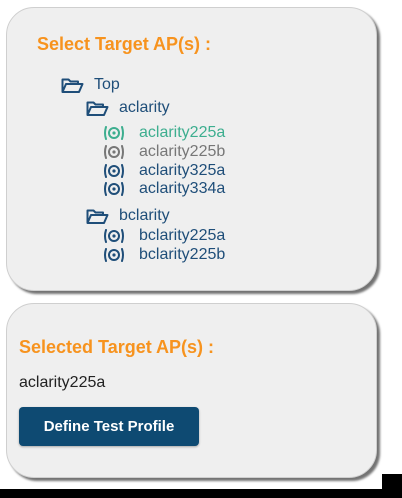 This screenshot has width=402, height=498. I want to click on ap-label: aclarity325a, so click(182, 170).